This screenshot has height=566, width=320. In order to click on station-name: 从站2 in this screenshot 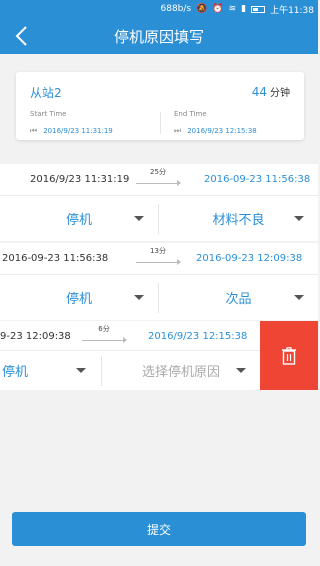, I will do `click(46, 93)`.